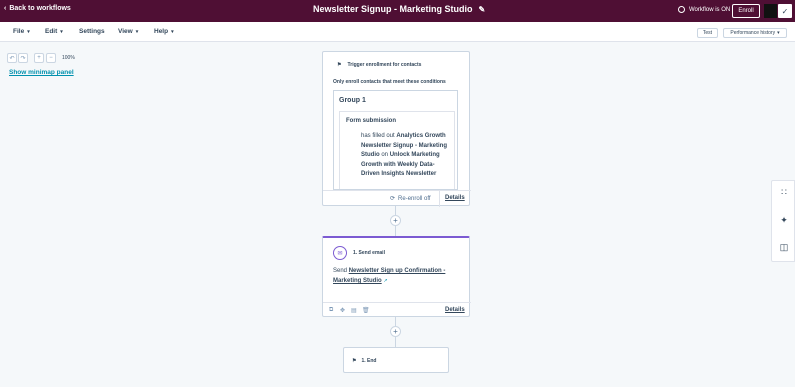 The image size is (795, 387). What do you see at coordinates (707, 33) in the screenshot?
I see `test-button: Test` at bounding box center [707, 33].